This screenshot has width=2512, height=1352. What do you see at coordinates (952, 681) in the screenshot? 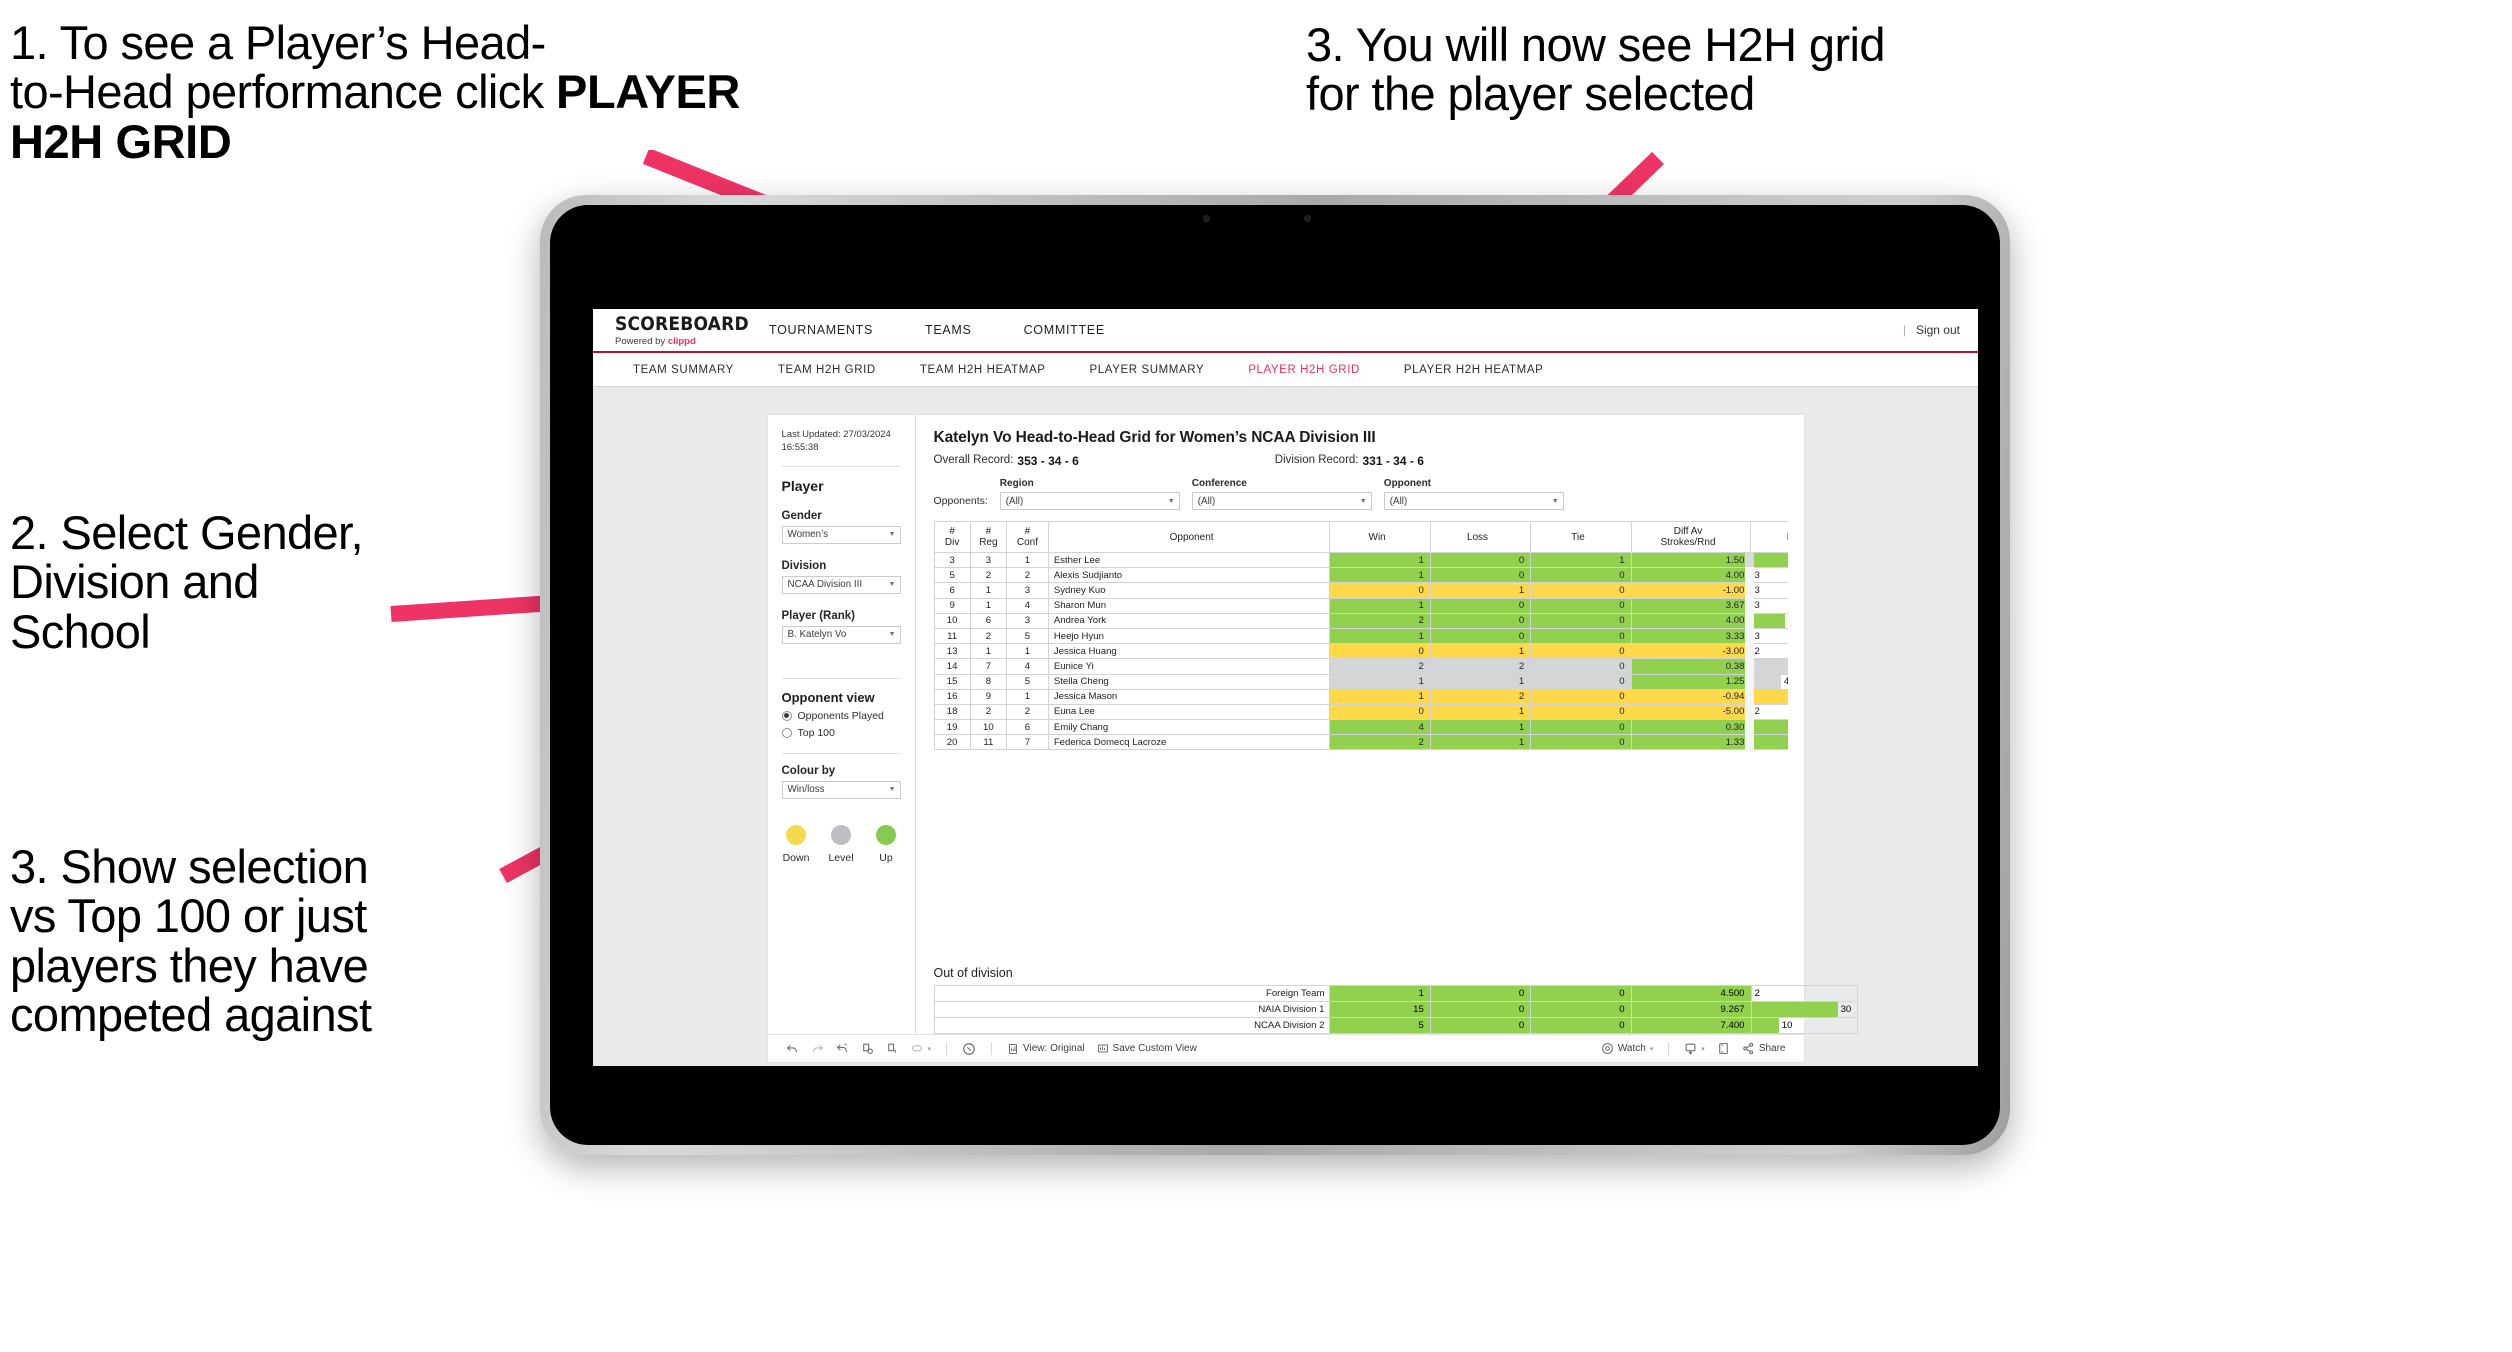
I see `cell-div: 15` at bounding box center [952, 681].